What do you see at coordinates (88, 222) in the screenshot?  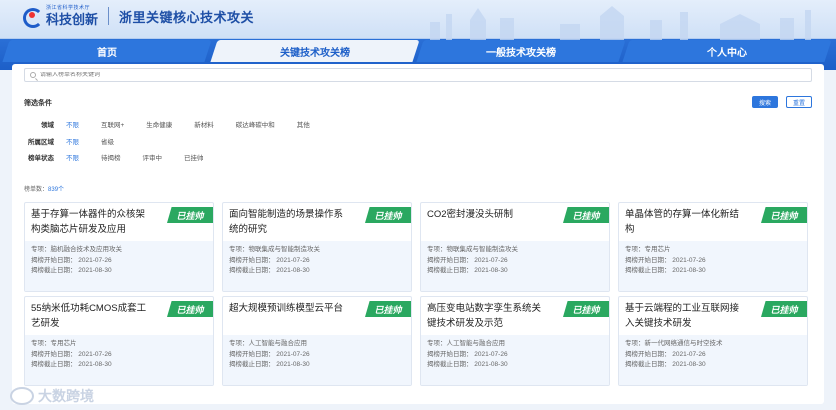 I see `card-title: 基于存算一体器件的众核架构类脑芯片研发及应用` at bounding box center [88, 222].